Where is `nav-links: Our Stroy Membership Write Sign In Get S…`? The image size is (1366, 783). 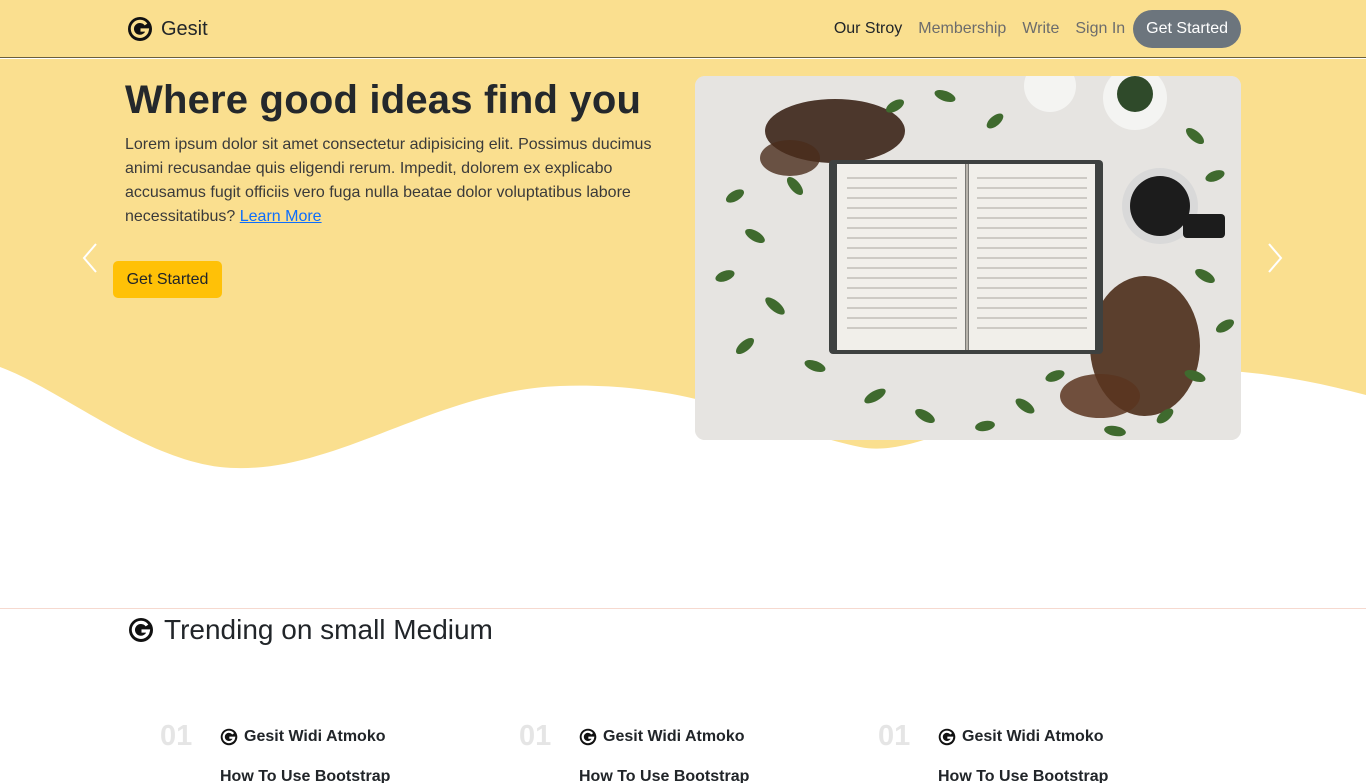
nav-links: Our Stroy Membership Write Sign In Get S… is located at coordinates (1033, 29).